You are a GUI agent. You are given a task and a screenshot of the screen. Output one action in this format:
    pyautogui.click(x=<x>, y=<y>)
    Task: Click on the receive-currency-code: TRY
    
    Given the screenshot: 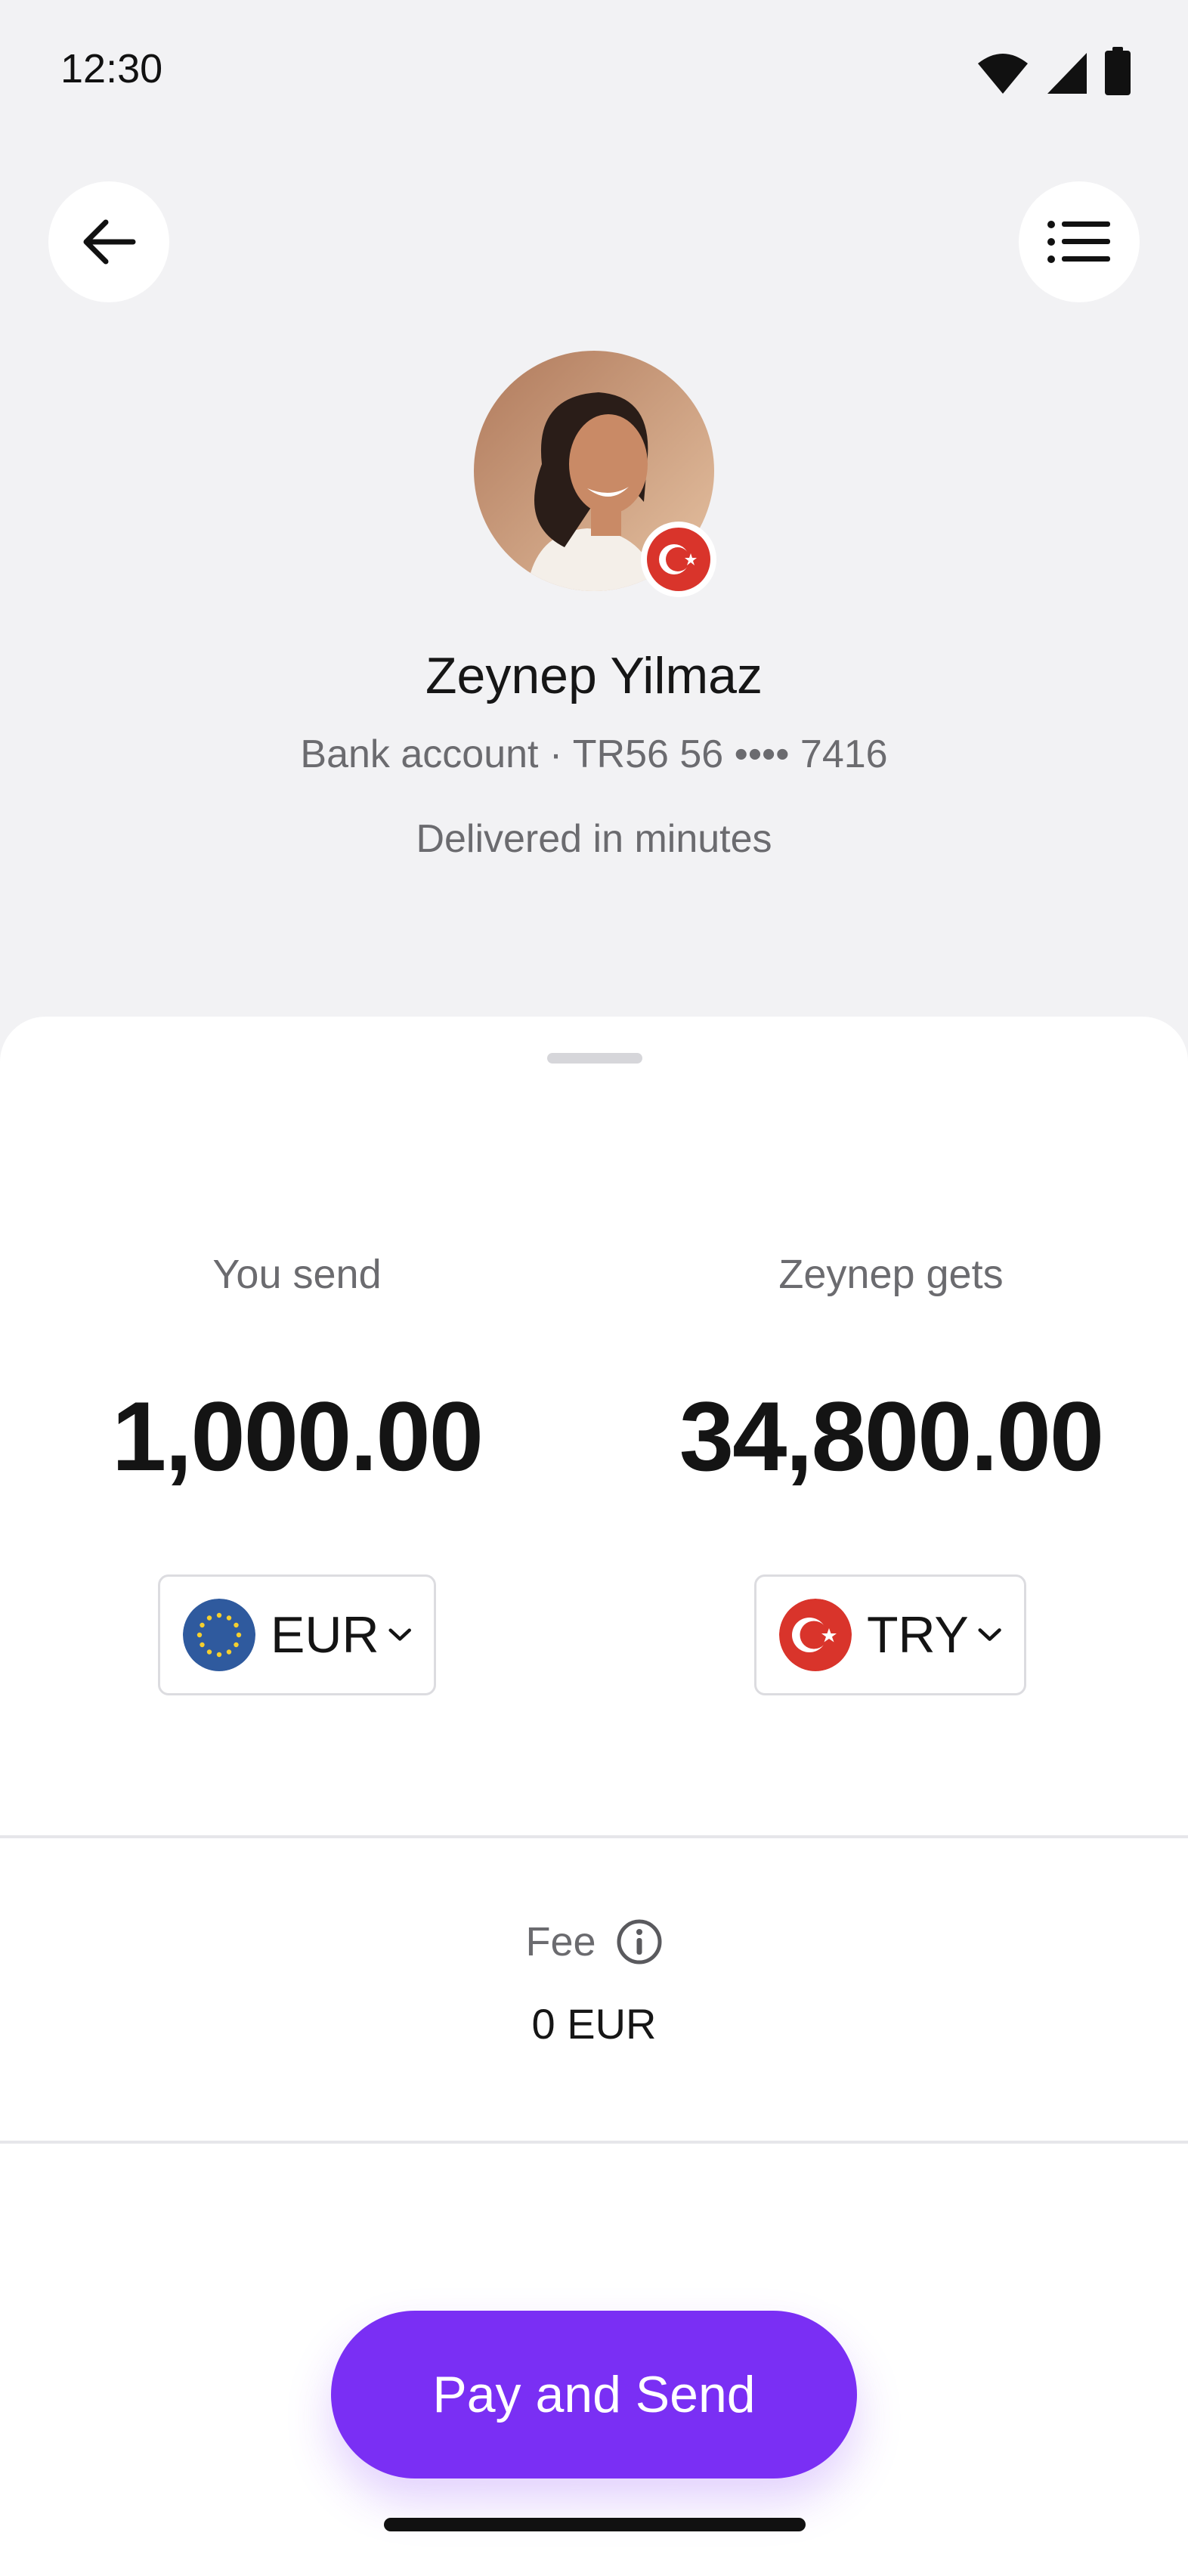 What is the action you would take?
    pyautogui.click(x=918, y=1635)
    